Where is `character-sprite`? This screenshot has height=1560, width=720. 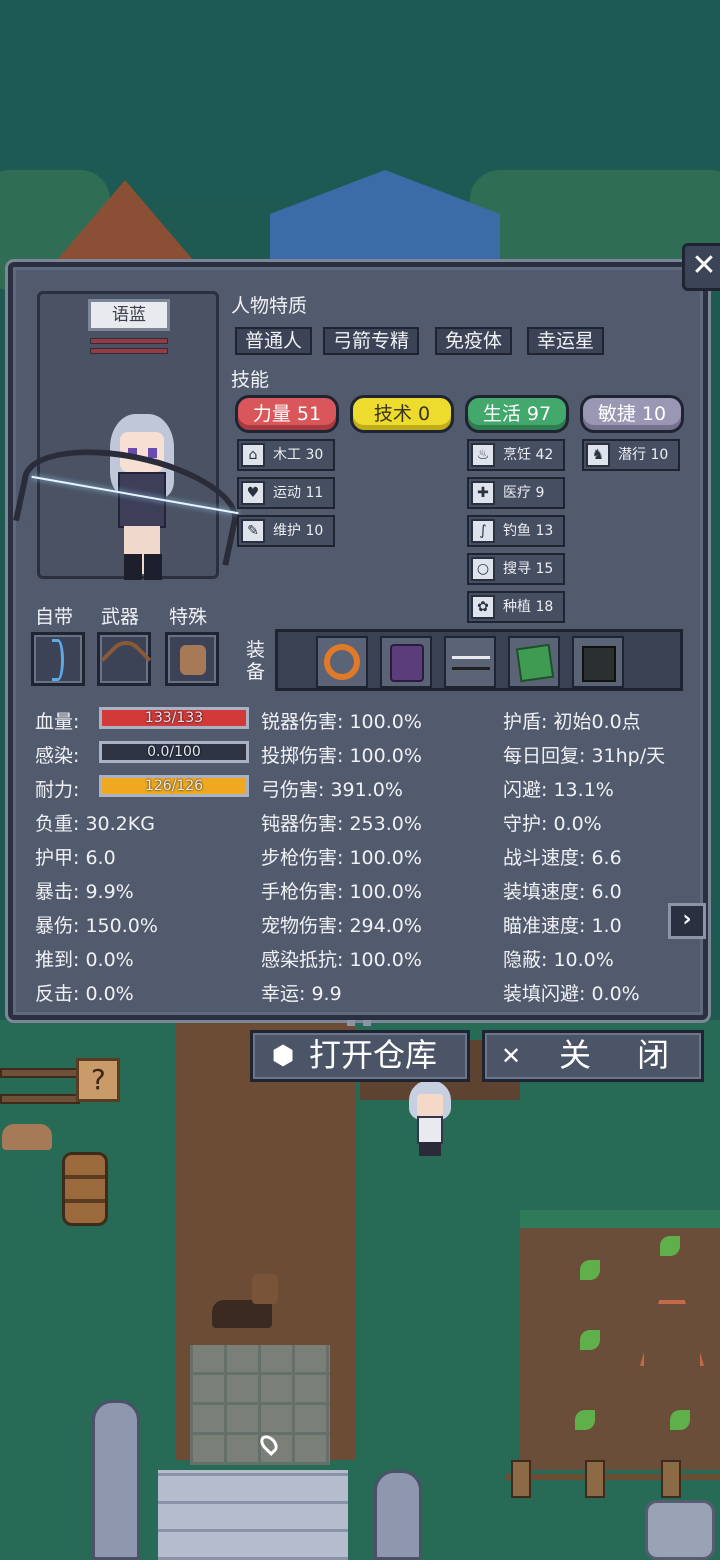 character-sprite is located at coordinates (130, 499).